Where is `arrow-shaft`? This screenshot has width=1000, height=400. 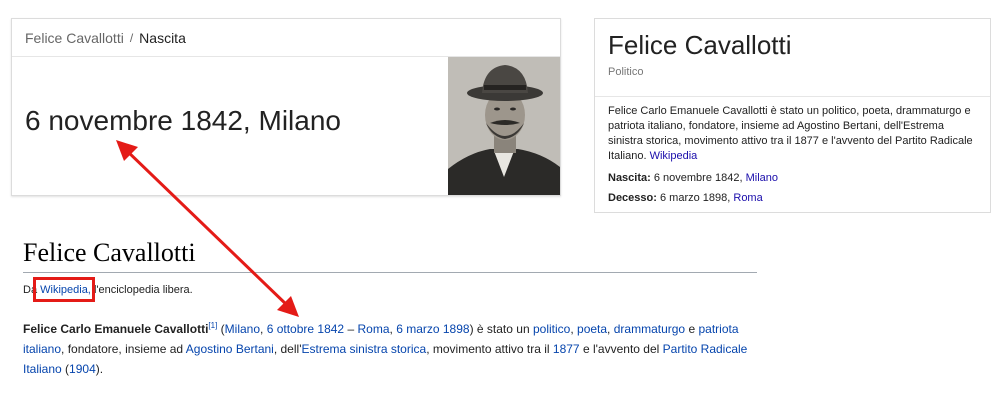
arrow-shaft is located at coordinates (207, 228).